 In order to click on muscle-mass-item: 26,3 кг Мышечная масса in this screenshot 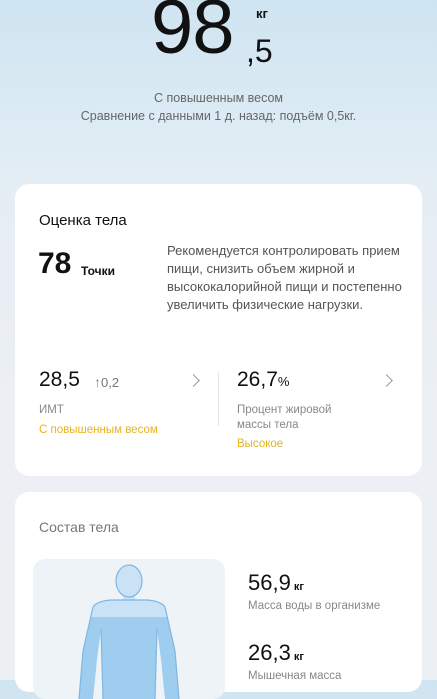, I will do `click(294, 661)`.